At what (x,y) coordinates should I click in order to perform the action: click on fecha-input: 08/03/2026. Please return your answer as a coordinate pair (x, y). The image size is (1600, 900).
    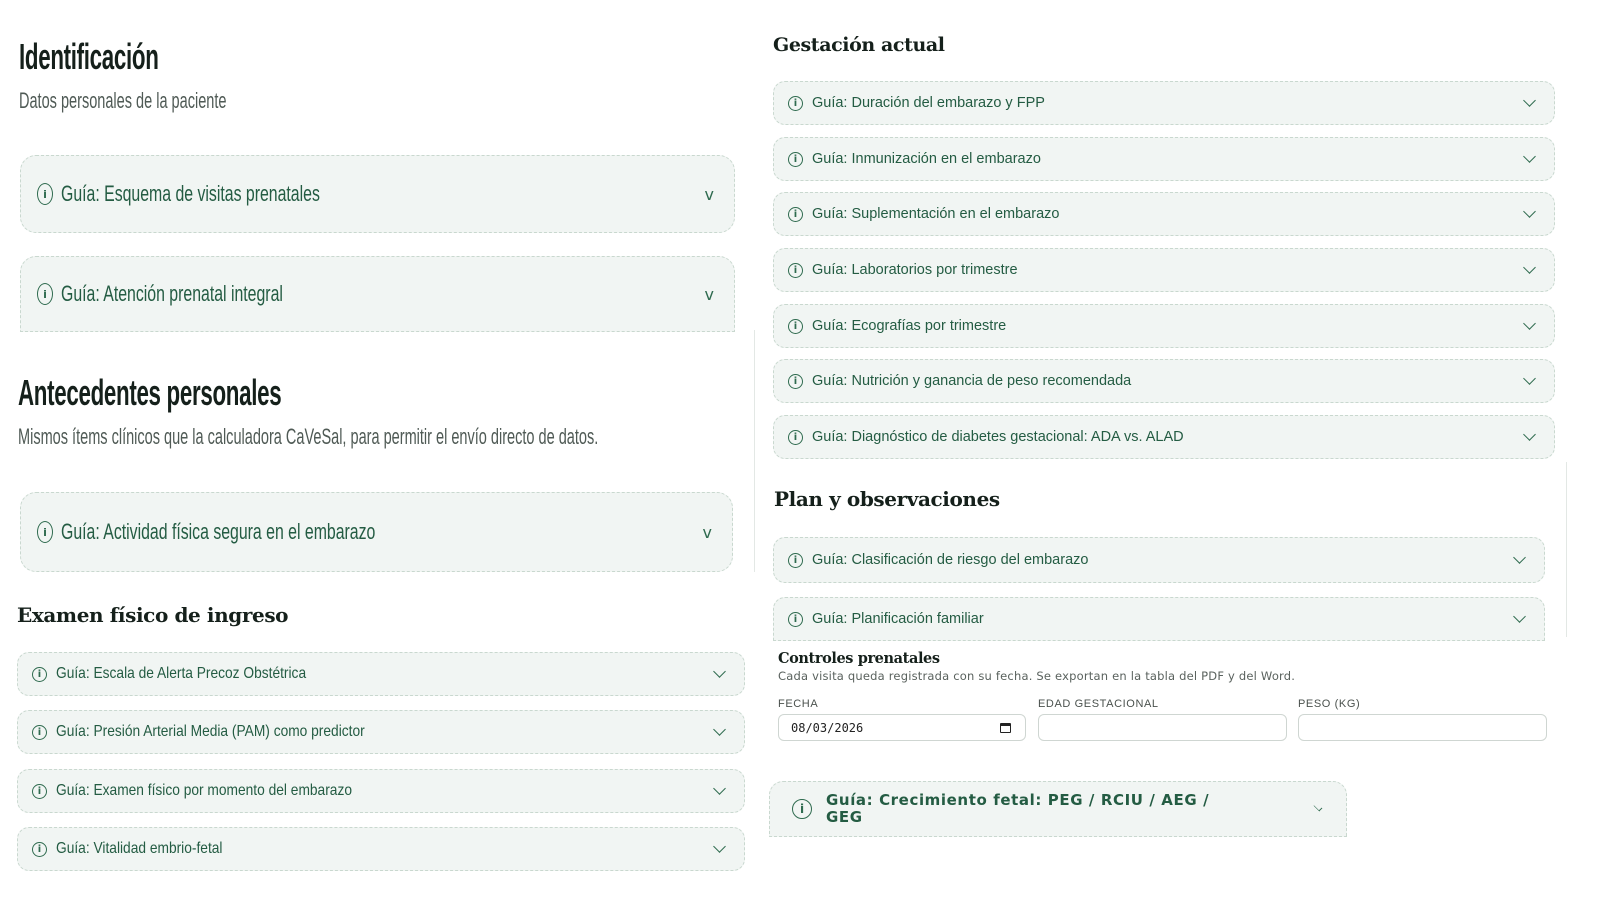
    Looking at the image, I should click on (902, 727).